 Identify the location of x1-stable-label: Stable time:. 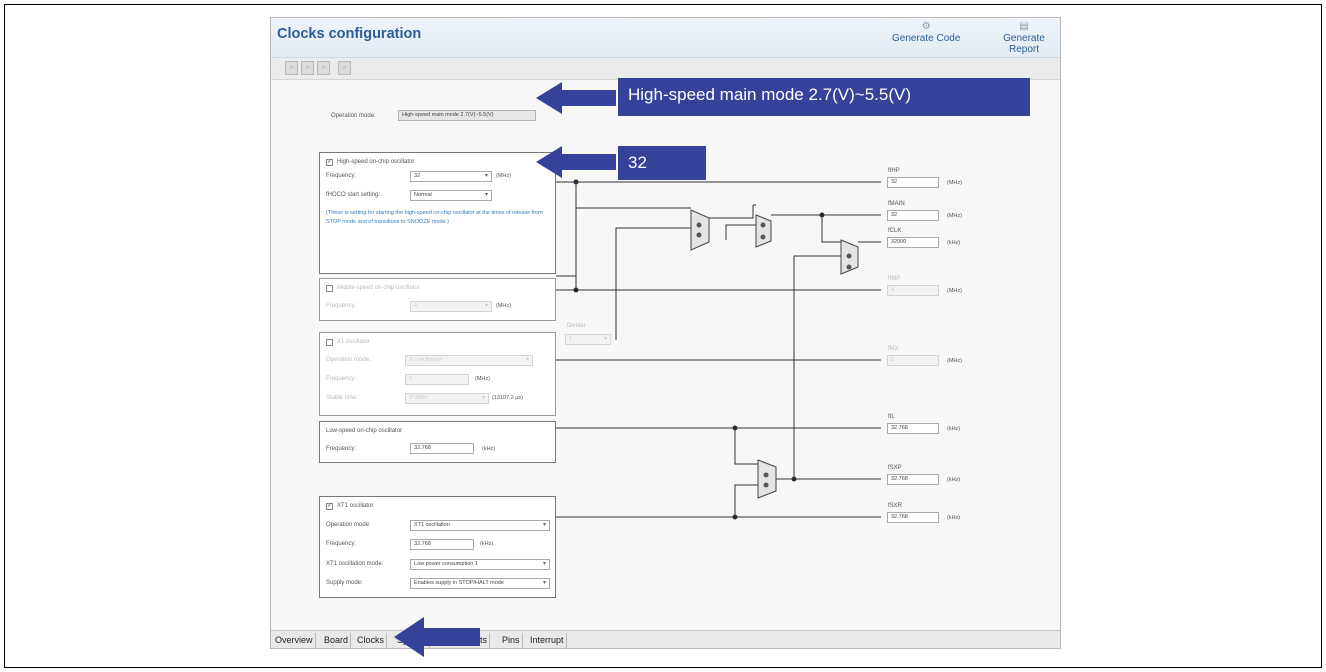
(342, 398).